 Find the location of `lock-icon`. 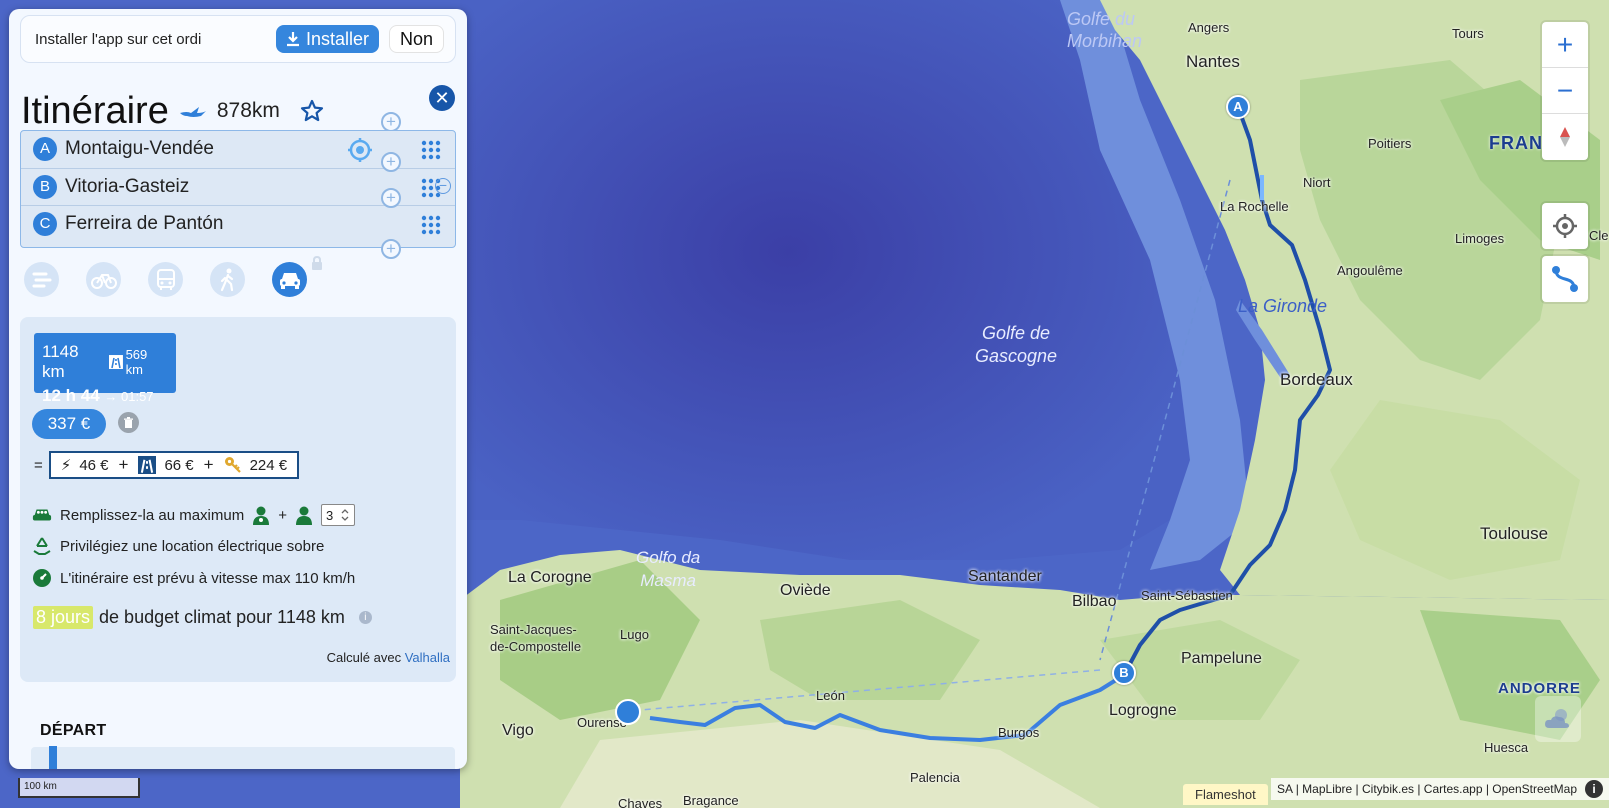

lock-icon is located at coordinates (317, 263).